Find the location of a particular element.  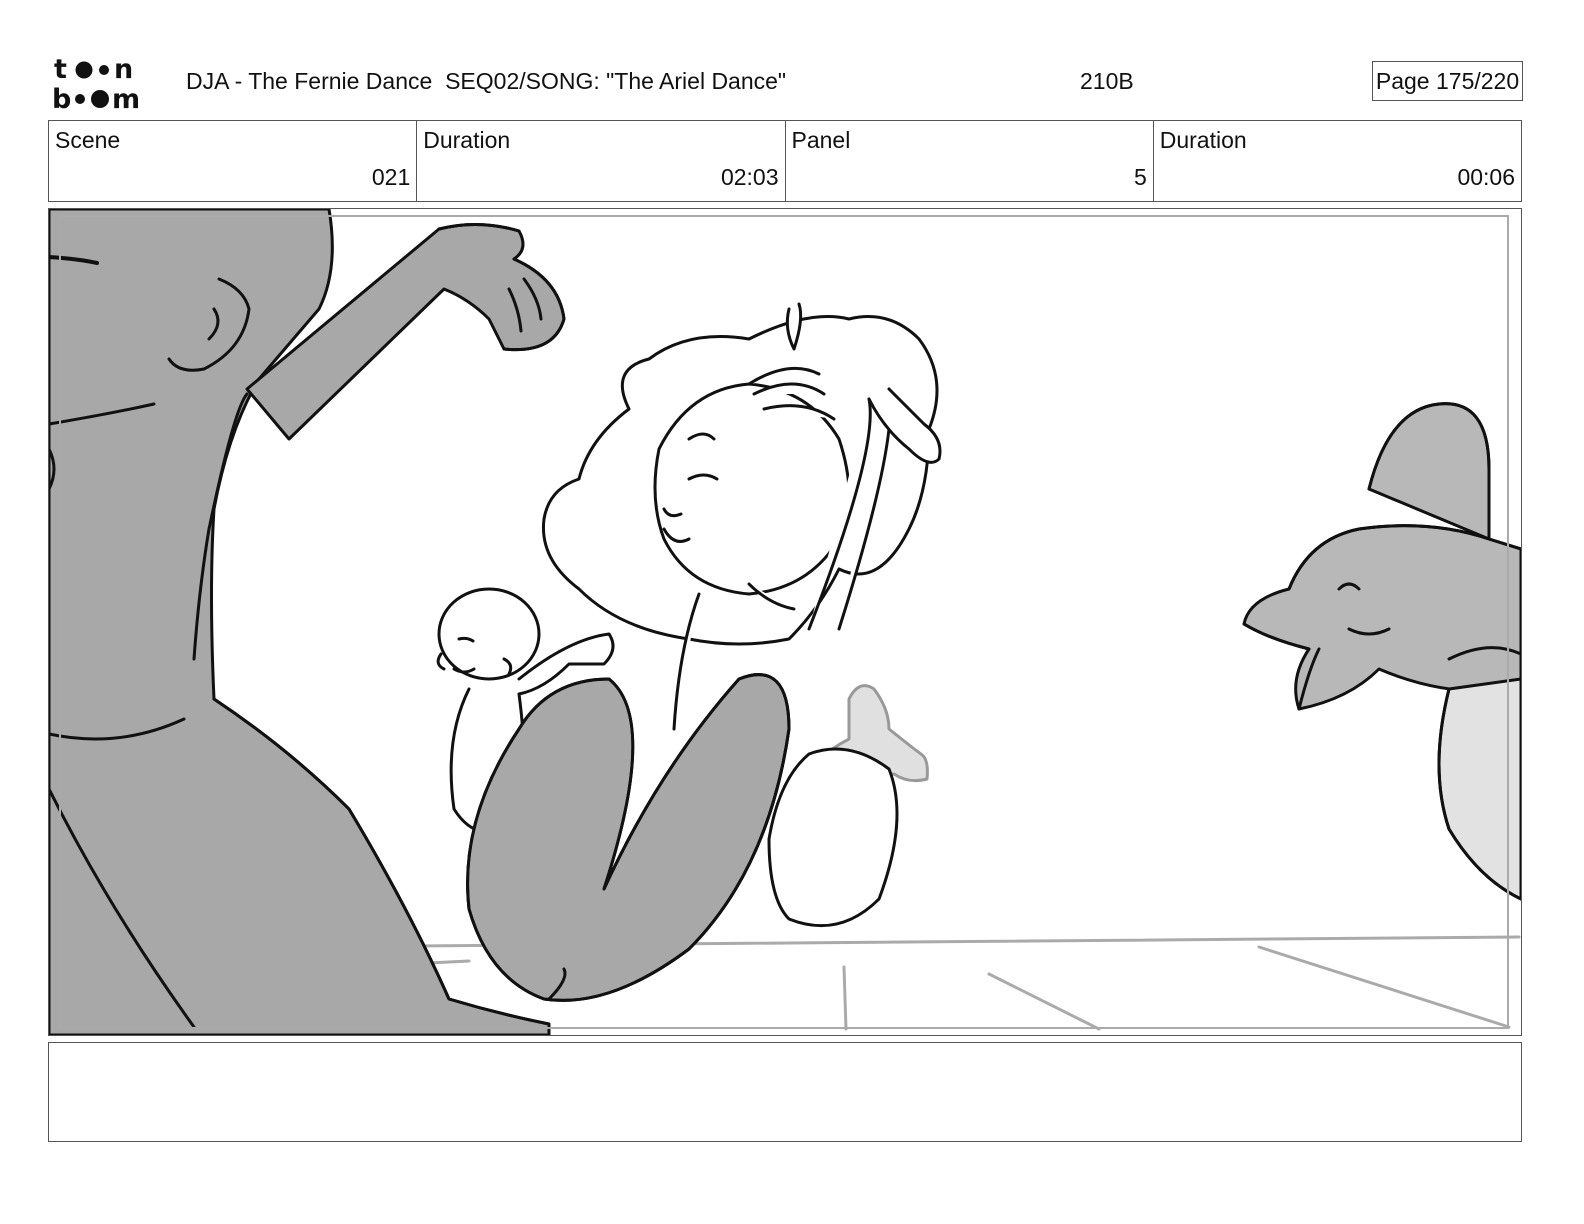

scene-duration-cell: Duration 02:03 is located at coordinates (601, 161).